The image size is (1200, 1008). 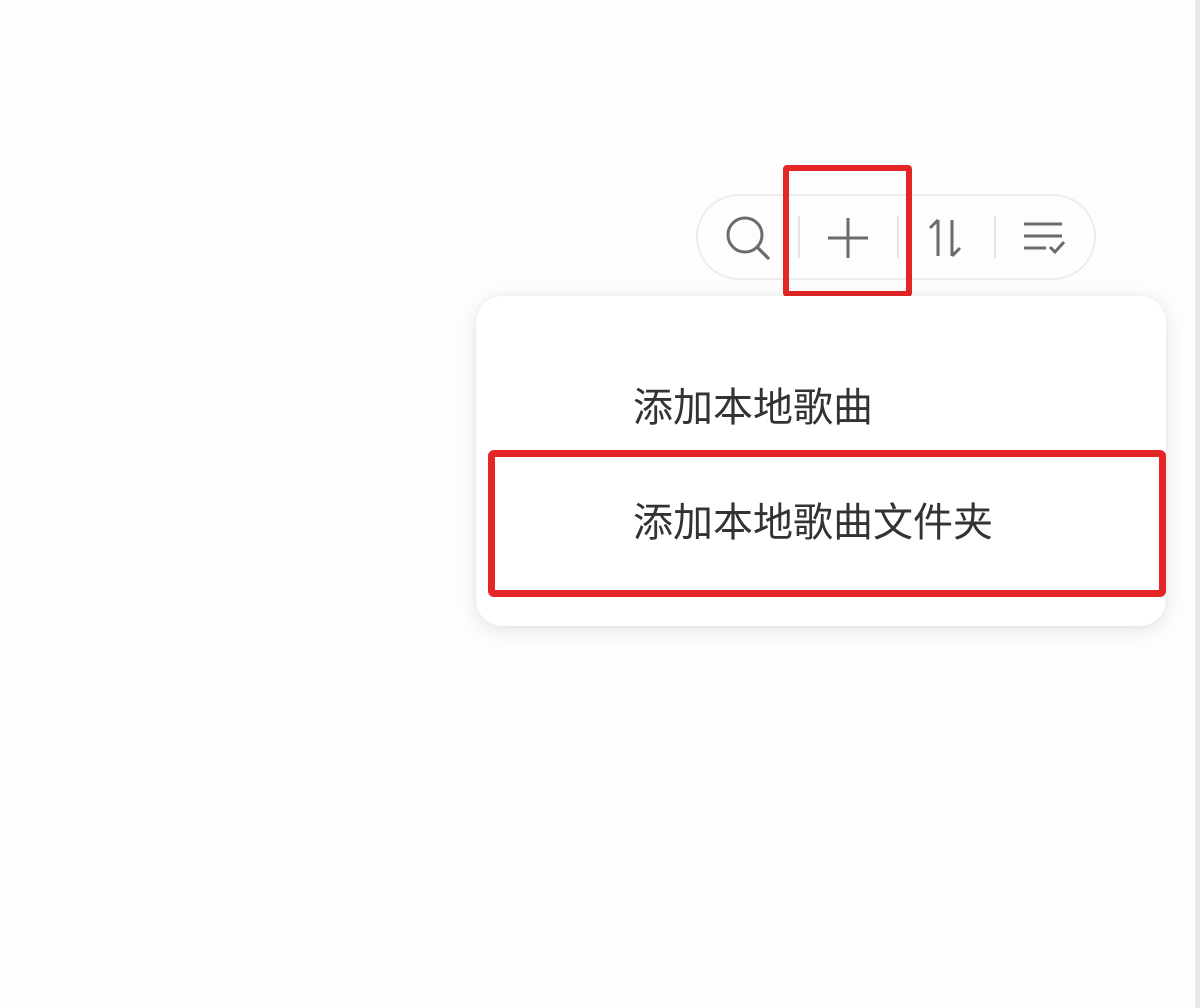 I want to click on search-button, so click(x=748, y=238).